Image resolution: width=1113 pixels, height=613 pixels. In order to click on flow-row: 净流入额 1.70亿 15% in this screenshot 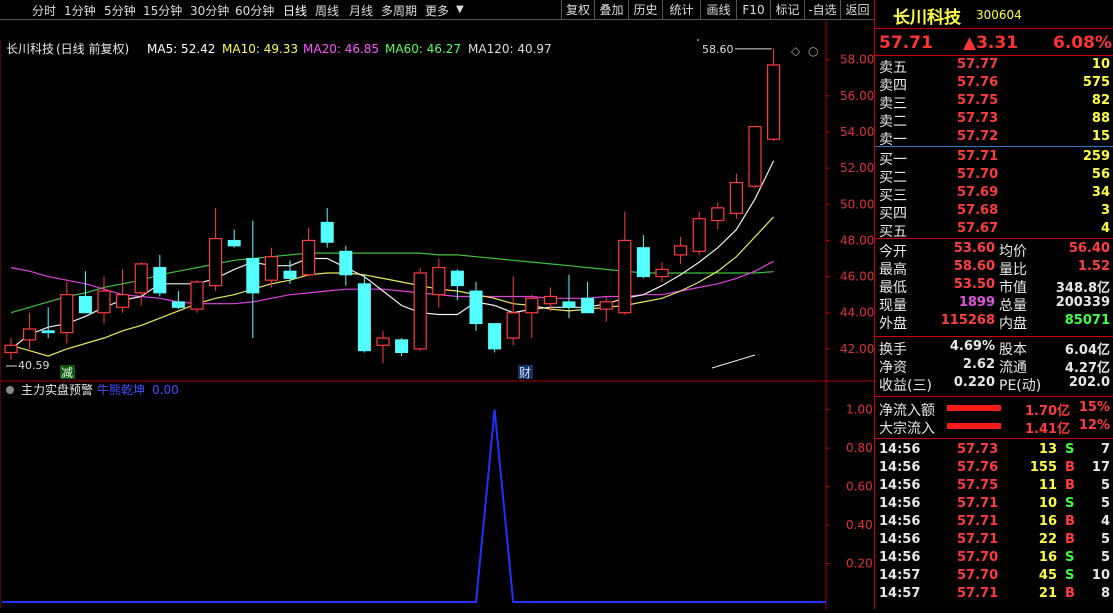, I will do `click(994, 409)`.